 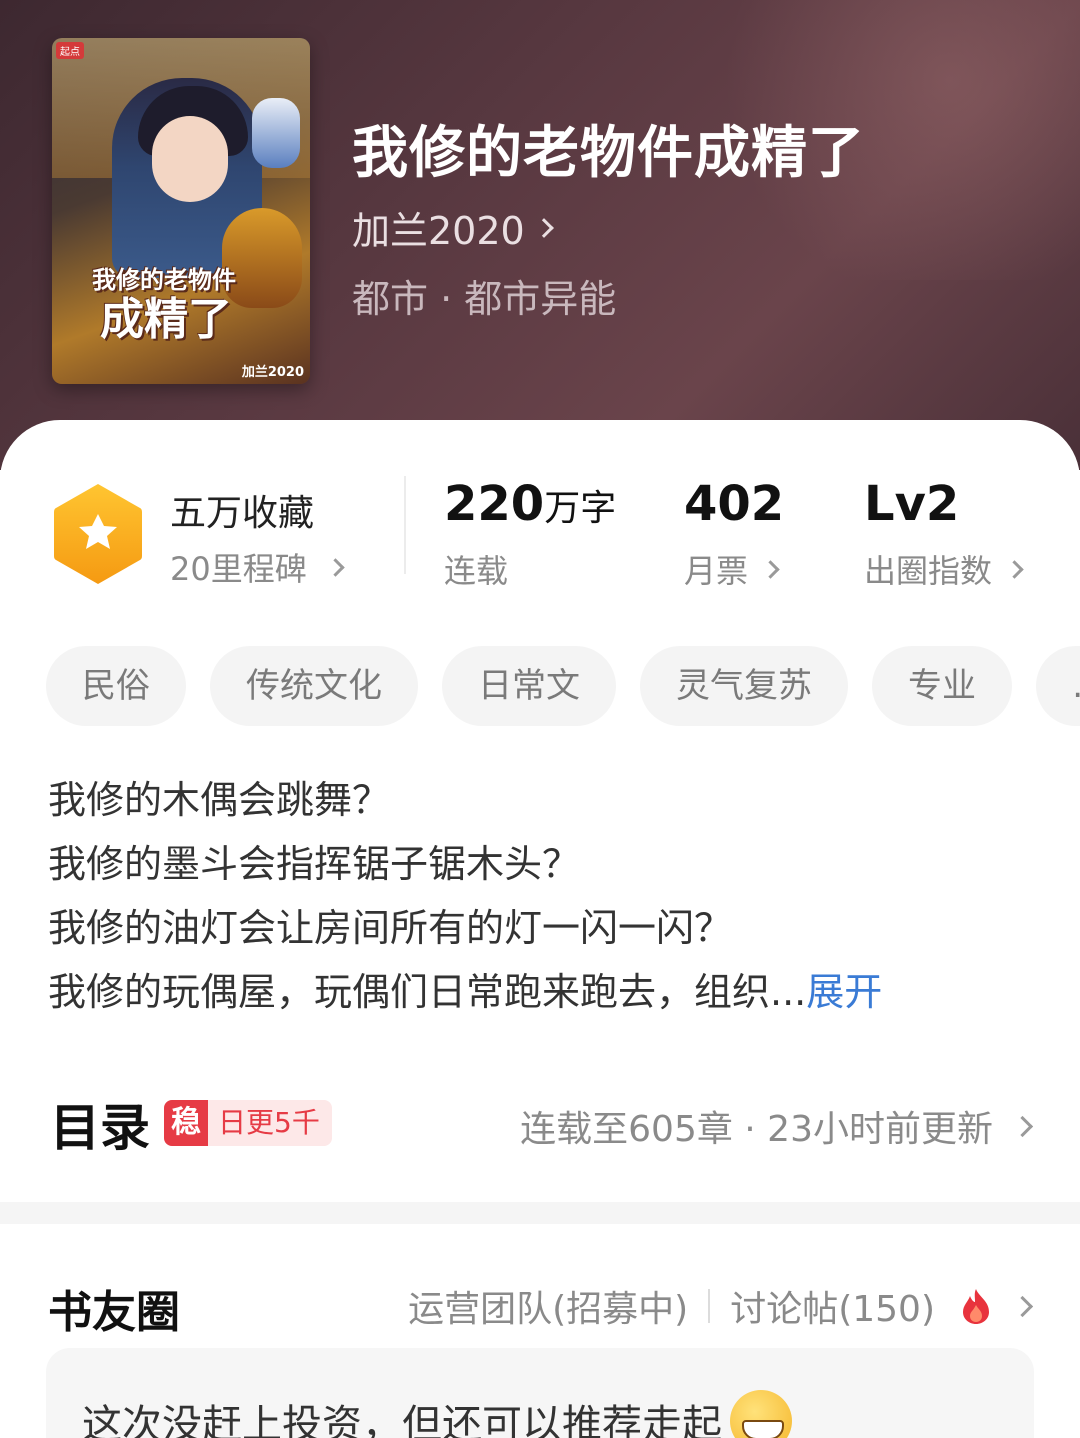 What do you see at coordinates (832, 1306) in the screenshot?
I see `discussion-link: 讨论帖(150)` at bounding box center [832, 1306].